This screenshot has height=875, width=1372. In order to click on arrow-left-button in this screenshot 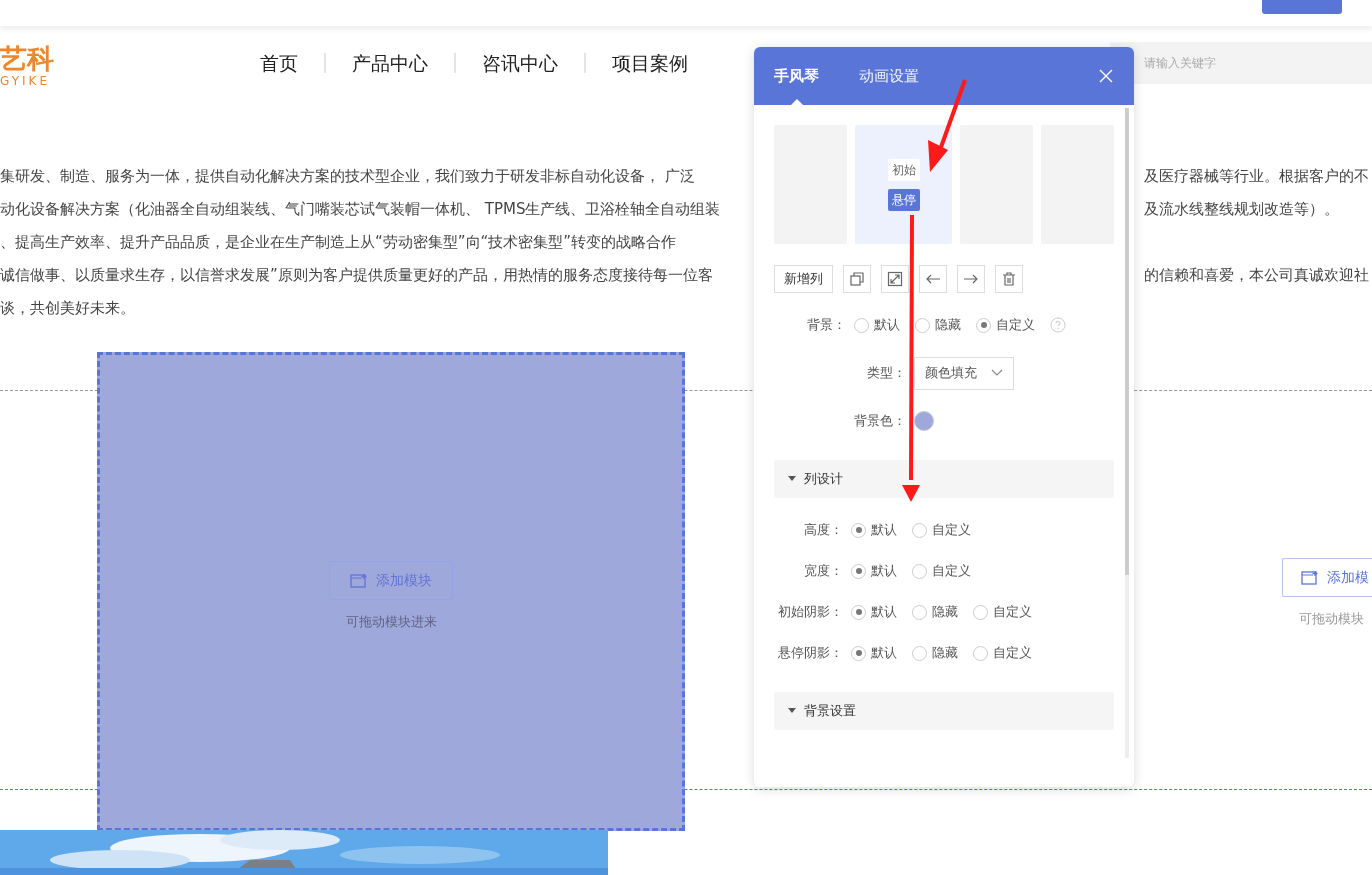, I will do `click(933, 279)`.